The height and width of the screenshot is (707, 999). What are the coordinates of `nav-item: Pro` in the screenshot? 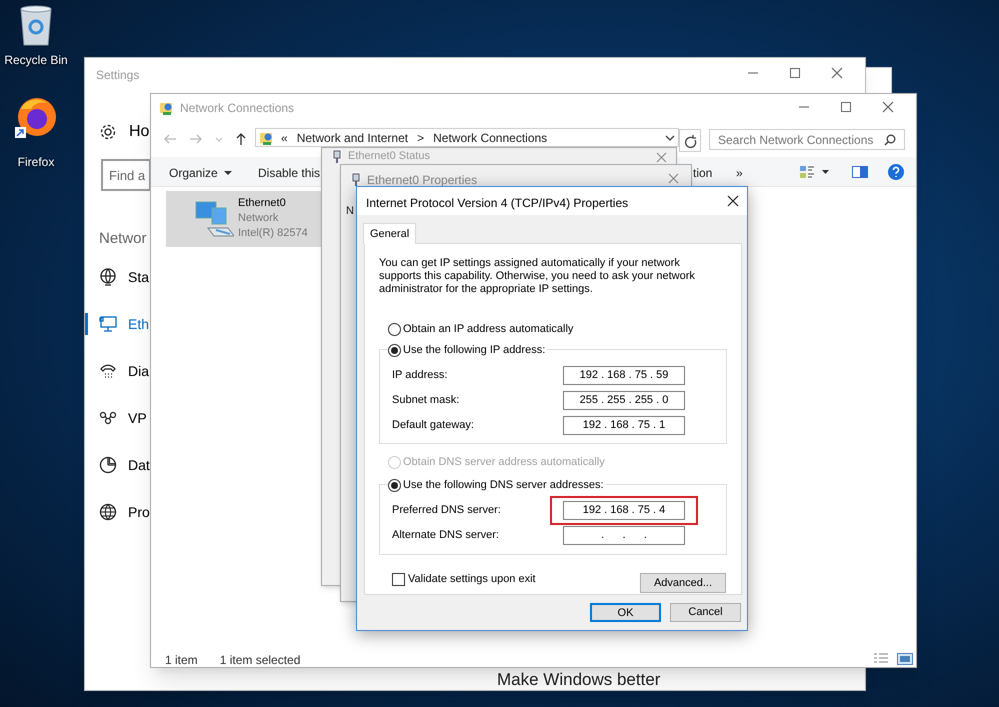 It's located at (118, 512).